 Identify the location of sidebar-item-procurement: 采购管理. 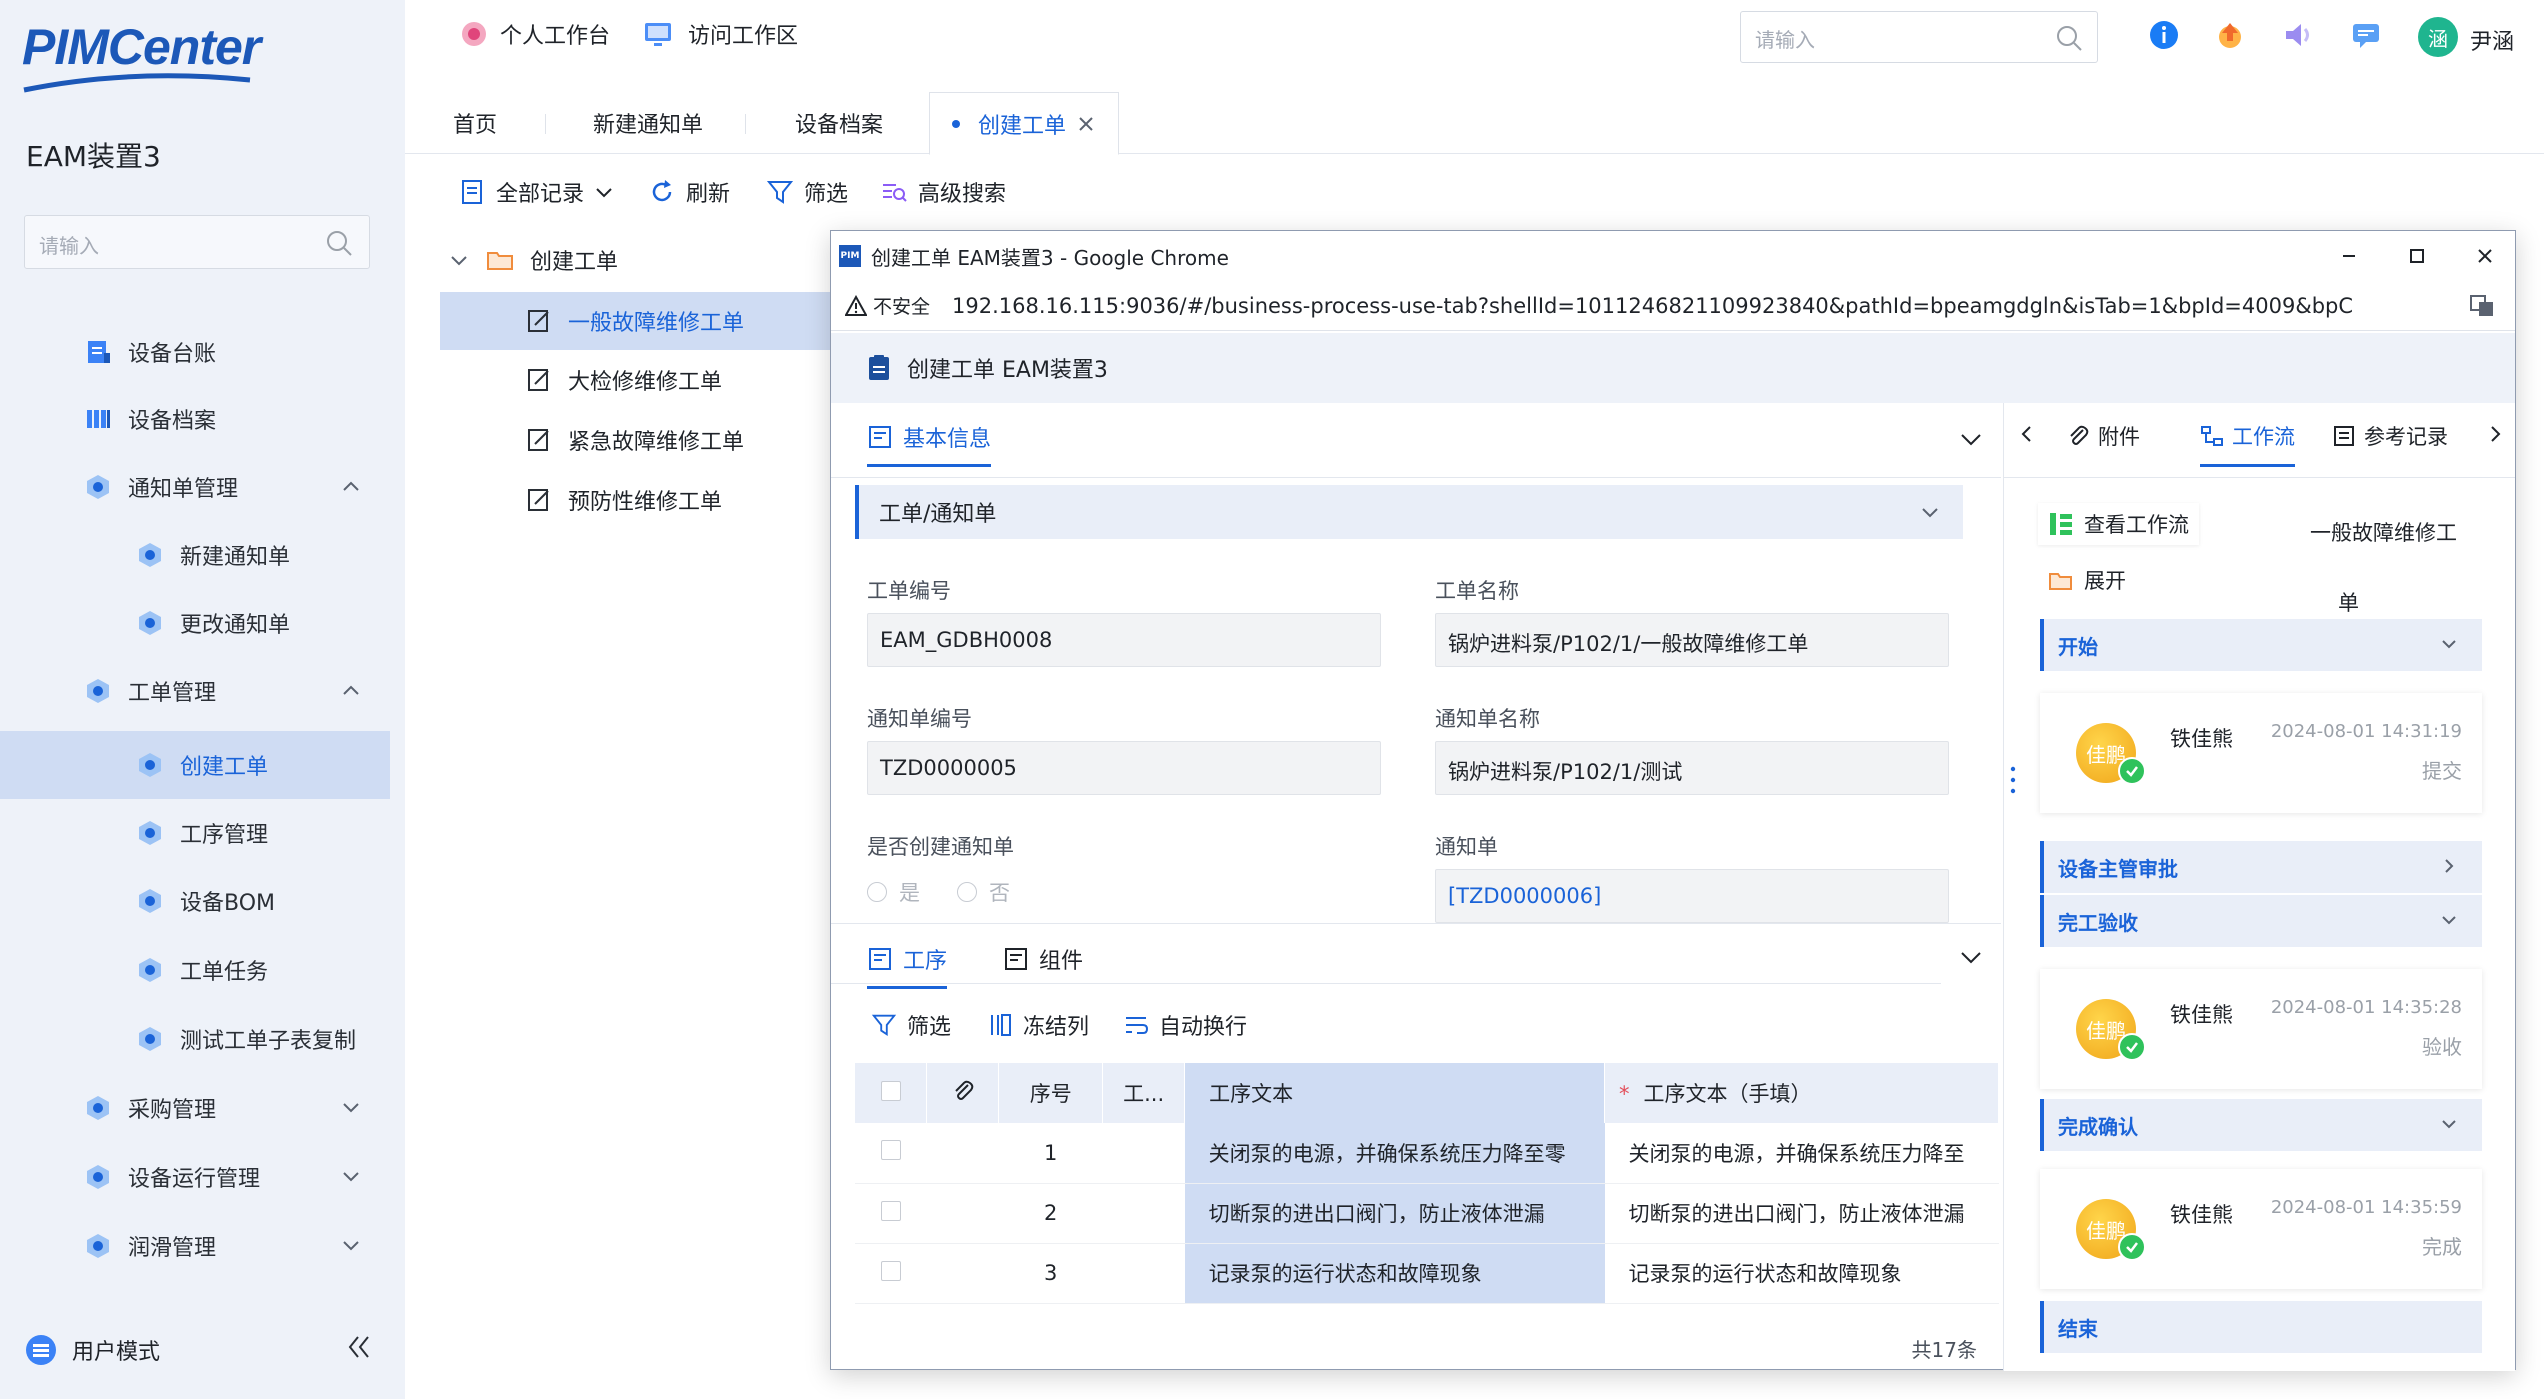
(196, 1108).